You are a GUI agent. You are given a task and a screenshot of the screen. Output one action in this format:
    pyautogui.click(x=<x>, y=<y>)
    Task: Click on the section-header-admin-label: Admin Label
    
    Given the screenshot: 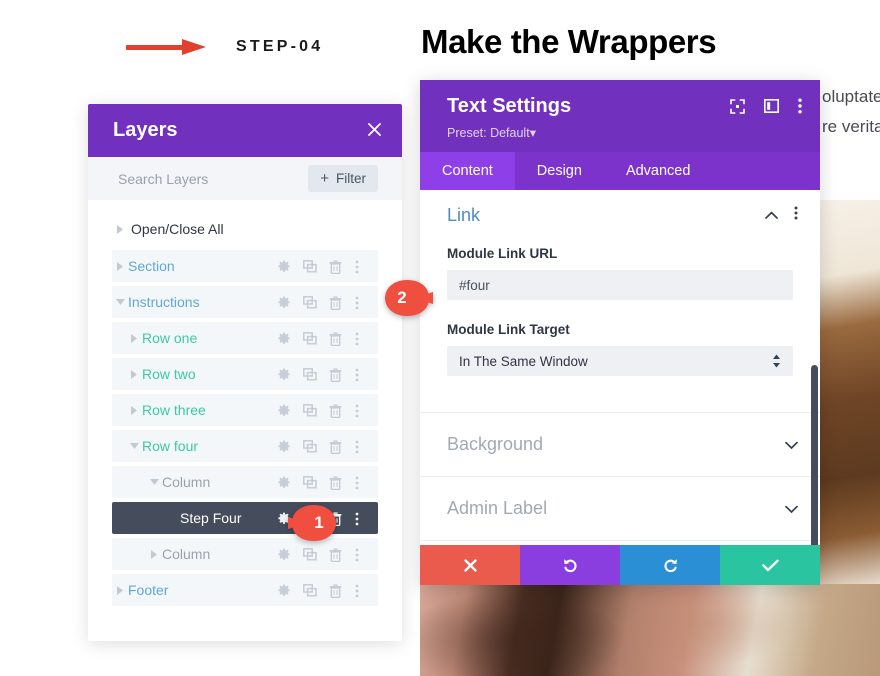 What is the action you would take?
    pyautogui.click(x=620, y=508)
    